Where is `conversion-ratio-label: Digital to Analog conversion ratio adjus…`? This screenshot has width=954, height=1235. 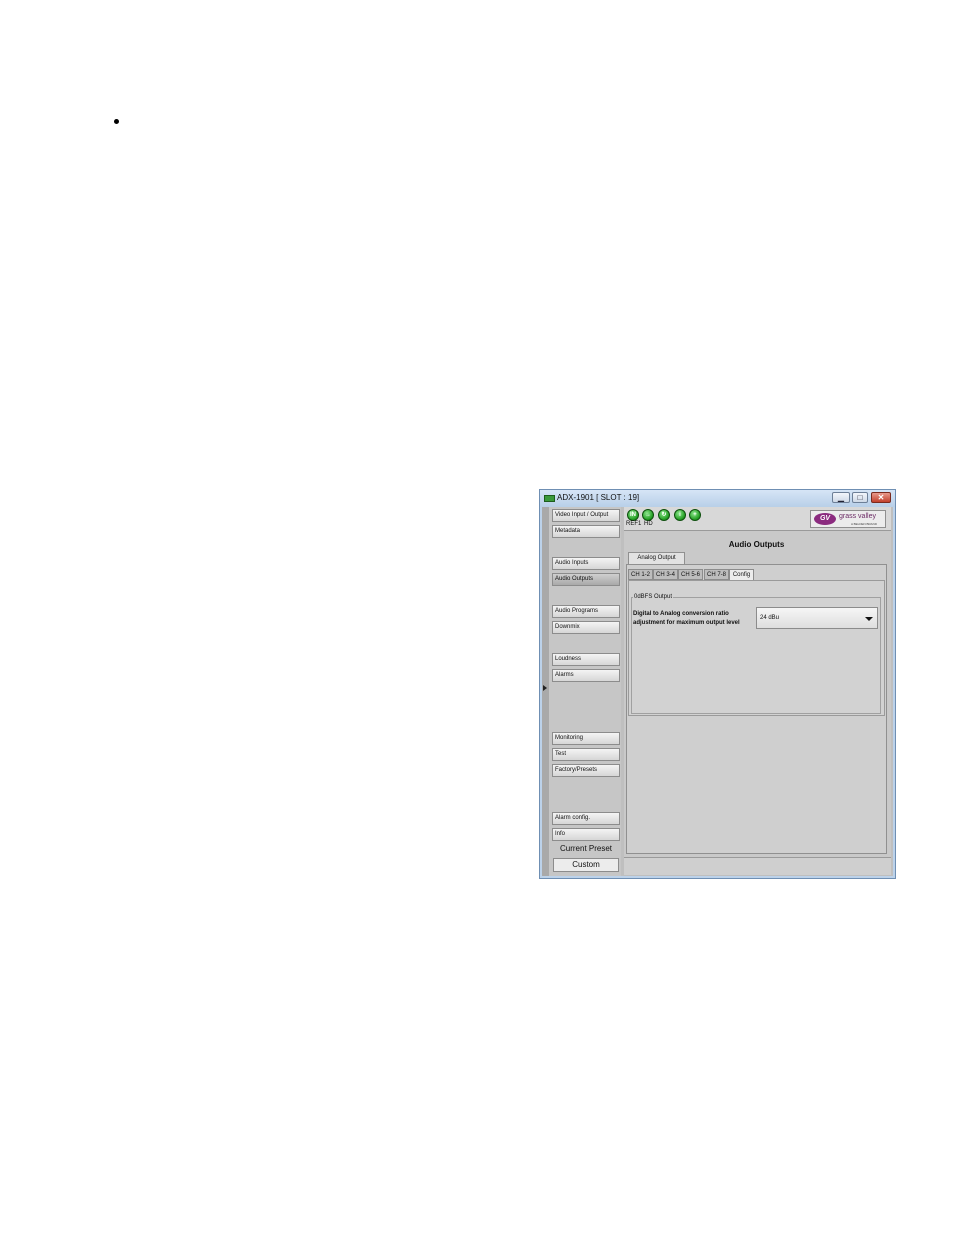
conversion-ratio-label: Digital to Analog conversion ratio adjus… is located at coordinates (686, 618).